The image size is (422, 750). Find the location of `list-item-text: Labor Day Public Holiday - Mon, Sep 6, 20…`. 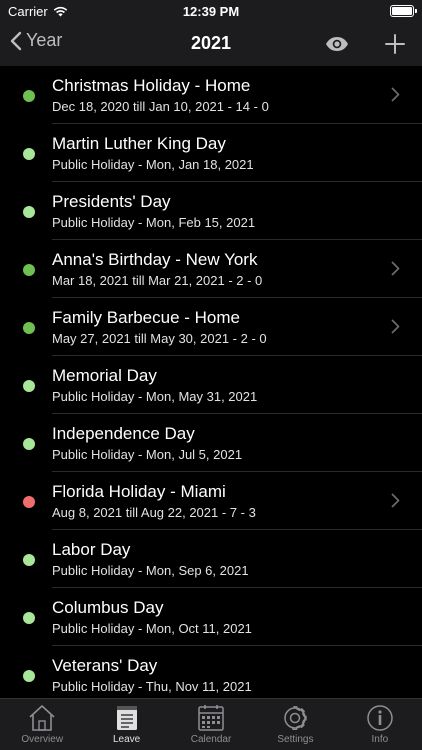

list-item-text: Labor Day Public Holiday - Mon, Sep 6, 20… is located at coordinates (217, 559).